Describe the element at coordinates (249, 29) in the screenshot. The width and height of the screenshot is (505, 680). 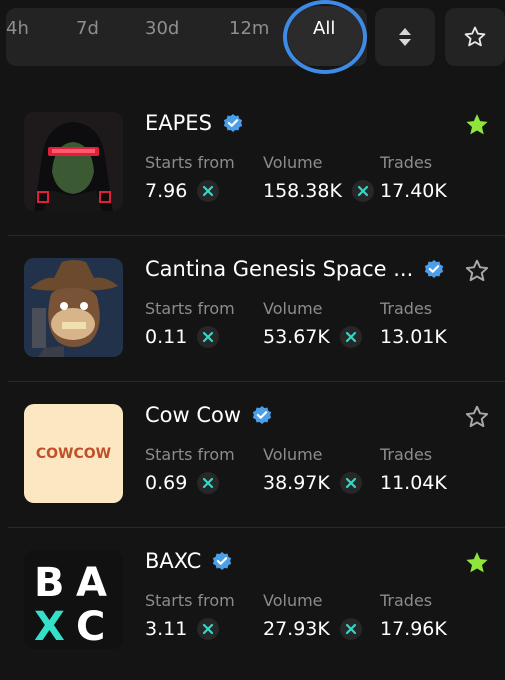
I see `range-tab-12m: 12m` at that location.